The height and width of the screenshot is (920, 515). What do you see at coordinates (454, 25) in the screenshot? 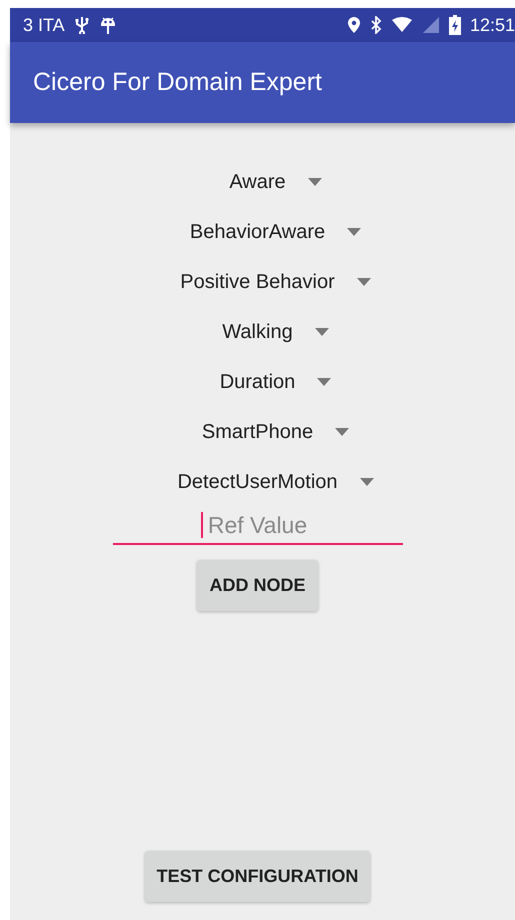
I see `battery-icon` at bounding box center [454, 25].